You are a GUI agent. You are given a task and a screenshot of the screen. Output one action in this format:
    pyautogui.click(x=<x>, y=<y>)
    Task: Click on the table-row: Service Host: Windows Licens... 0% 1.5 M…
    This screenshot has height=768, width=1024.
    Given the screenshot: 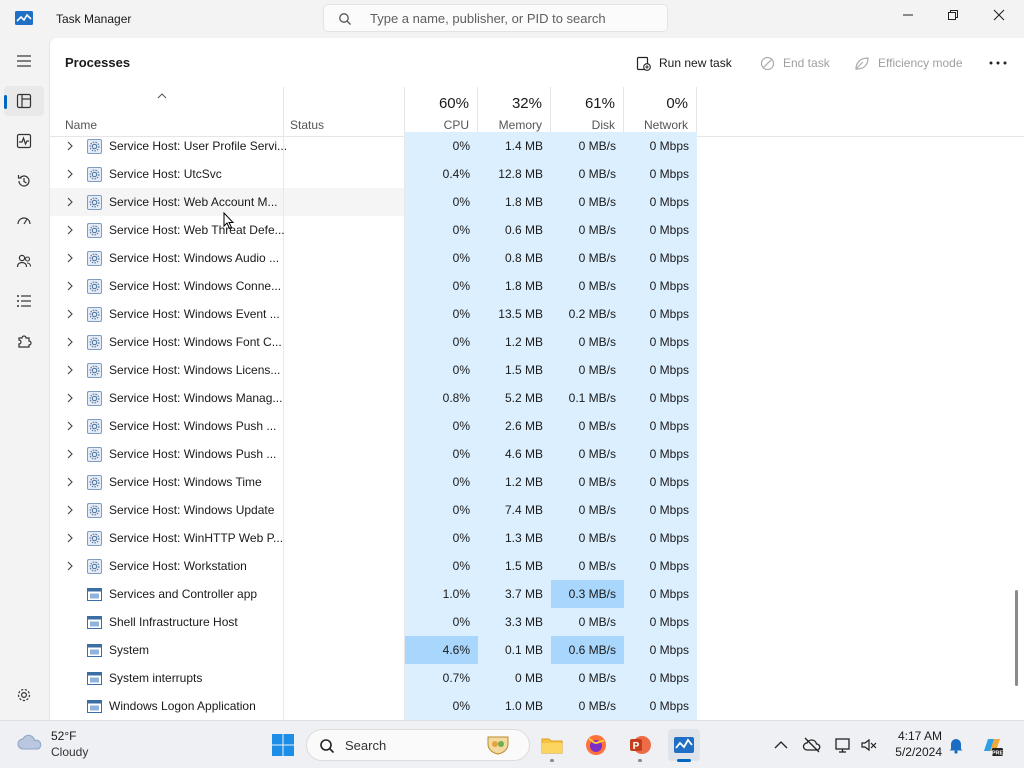 What is the action you would take?
    pyautogui.click(x=537, y=370)
    